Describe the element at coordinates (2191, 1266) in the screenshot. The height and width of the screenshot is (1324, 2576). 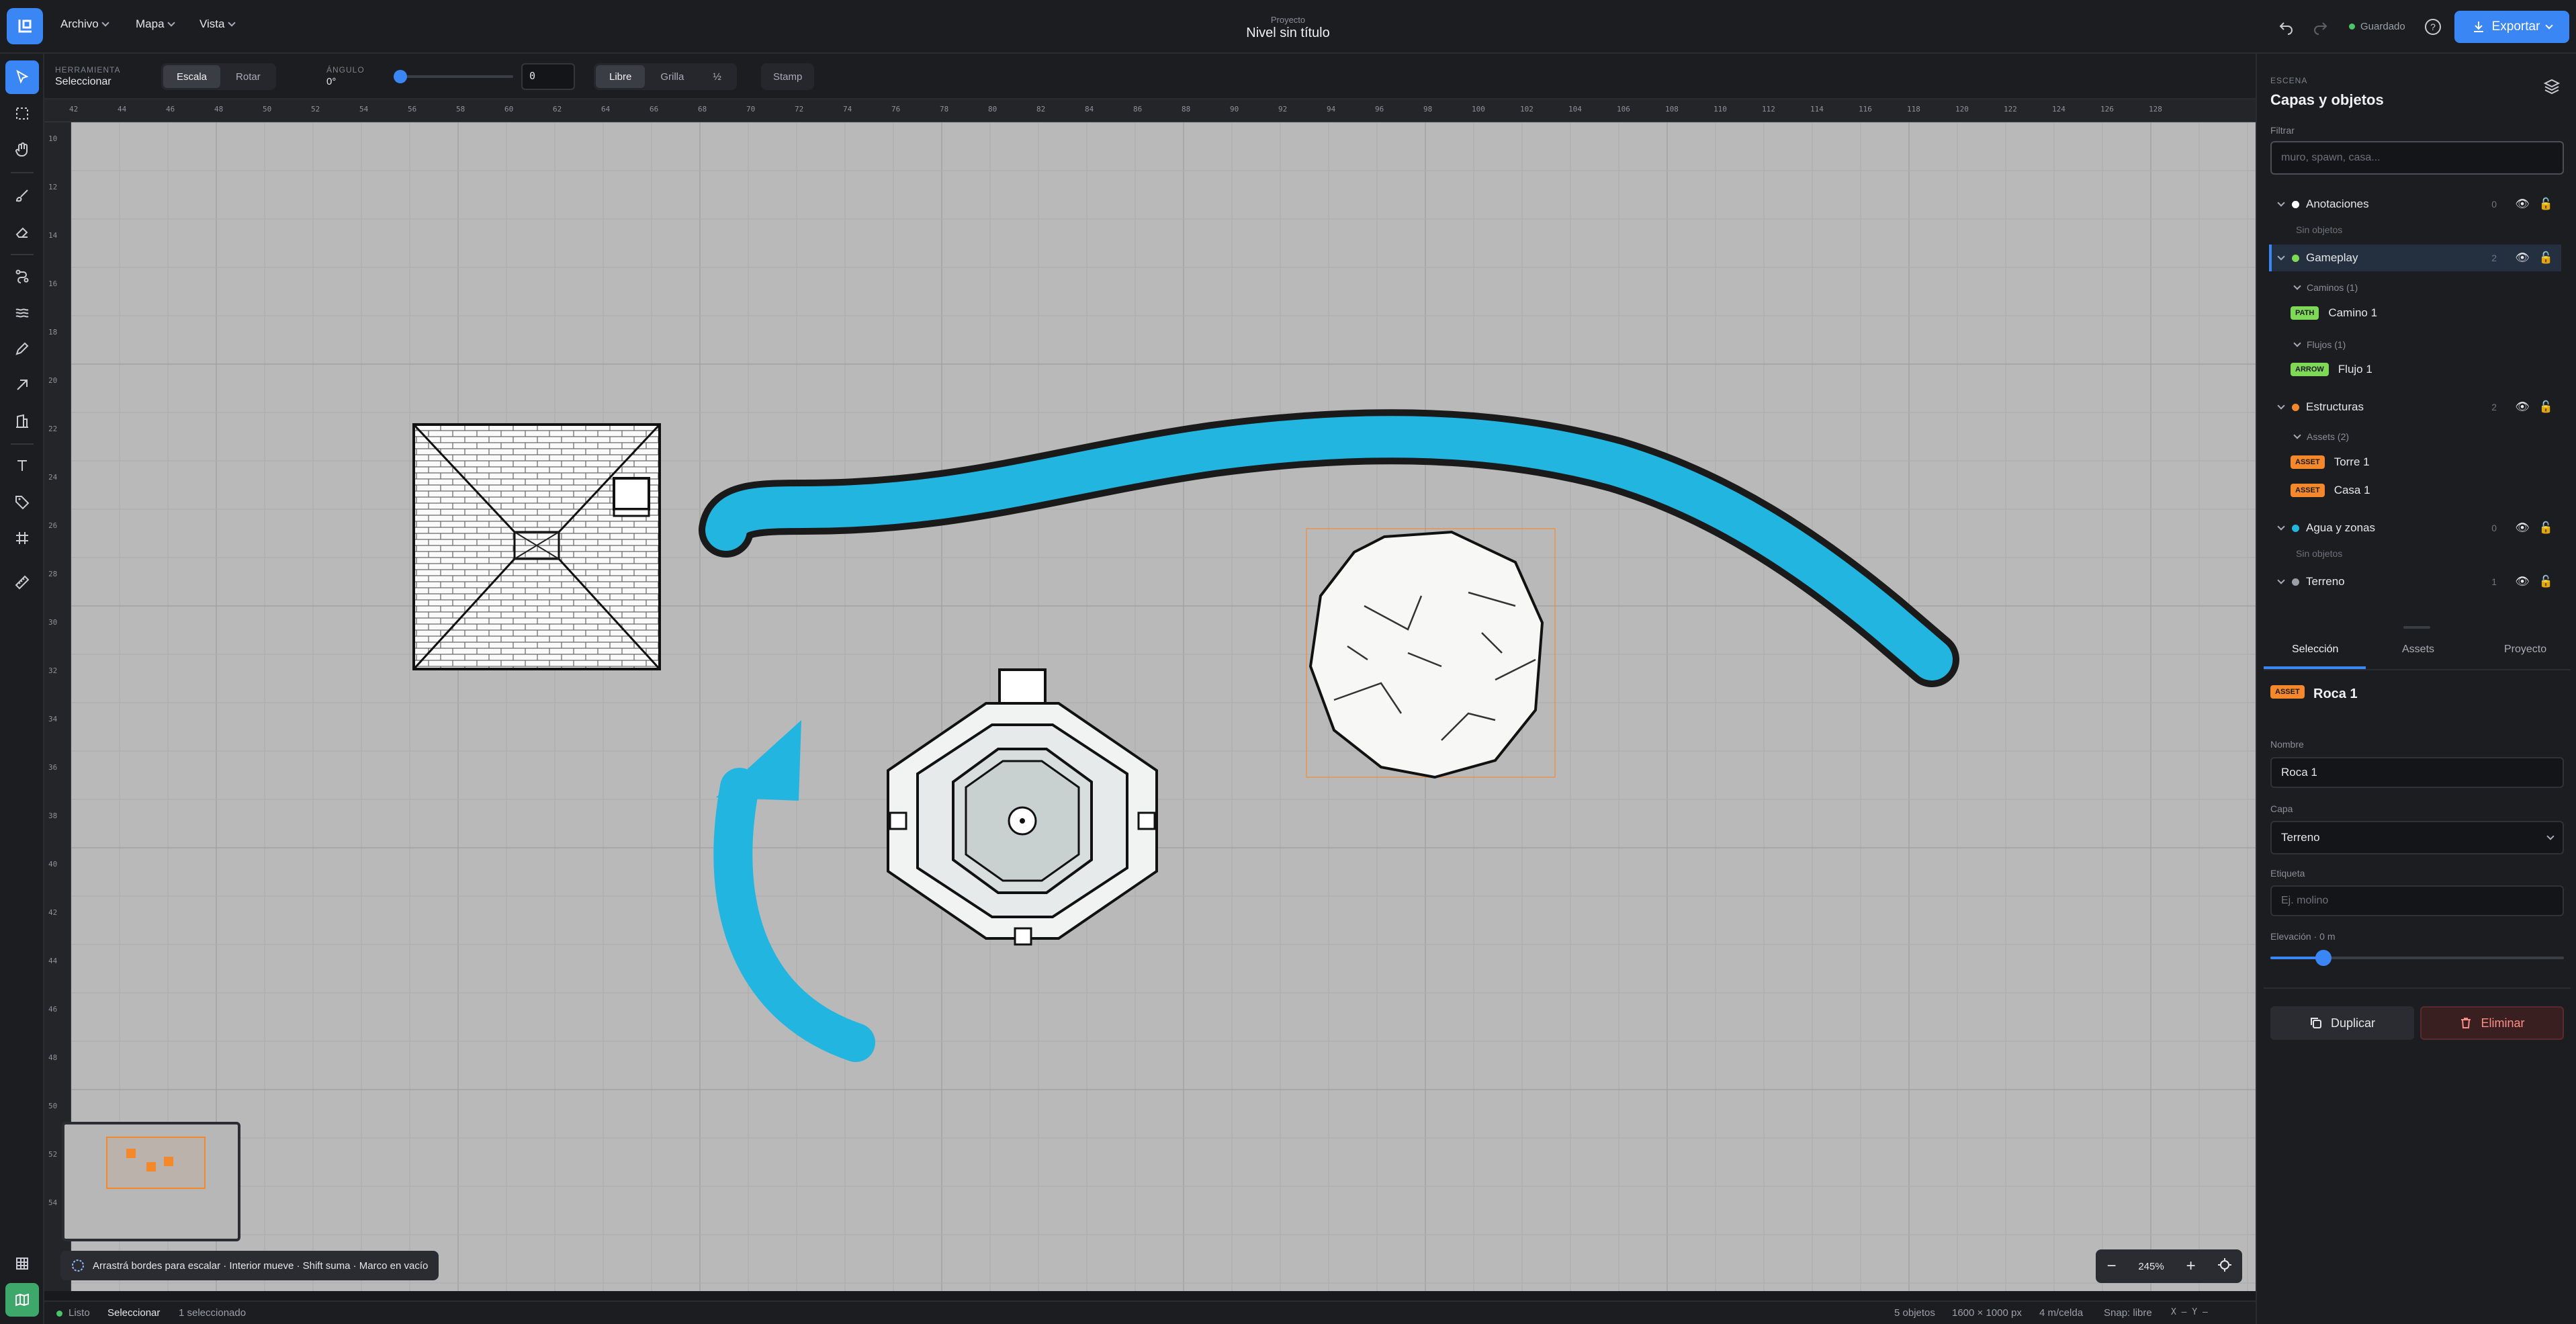
I see `zoom-in-button: +` at that location.